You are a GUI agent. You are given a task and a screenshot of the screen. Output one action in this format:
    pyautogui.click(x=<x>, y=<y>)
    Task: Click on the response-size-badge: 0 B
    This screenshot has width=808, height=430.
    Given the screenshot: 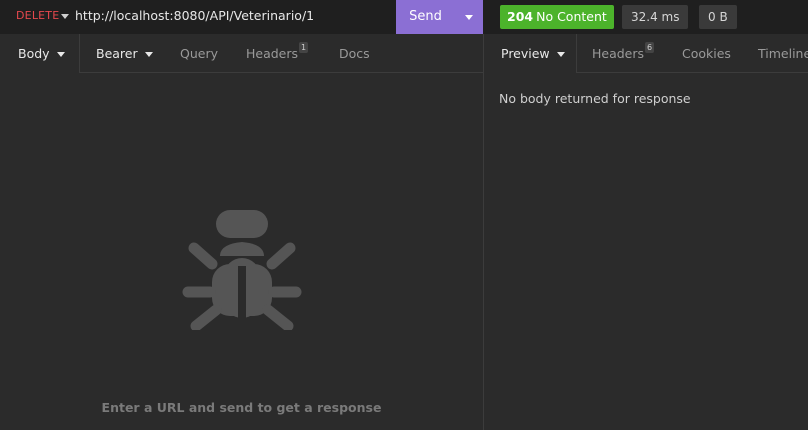 What is the action you would take?
    pyautogui.click(x=718, y=17)
    